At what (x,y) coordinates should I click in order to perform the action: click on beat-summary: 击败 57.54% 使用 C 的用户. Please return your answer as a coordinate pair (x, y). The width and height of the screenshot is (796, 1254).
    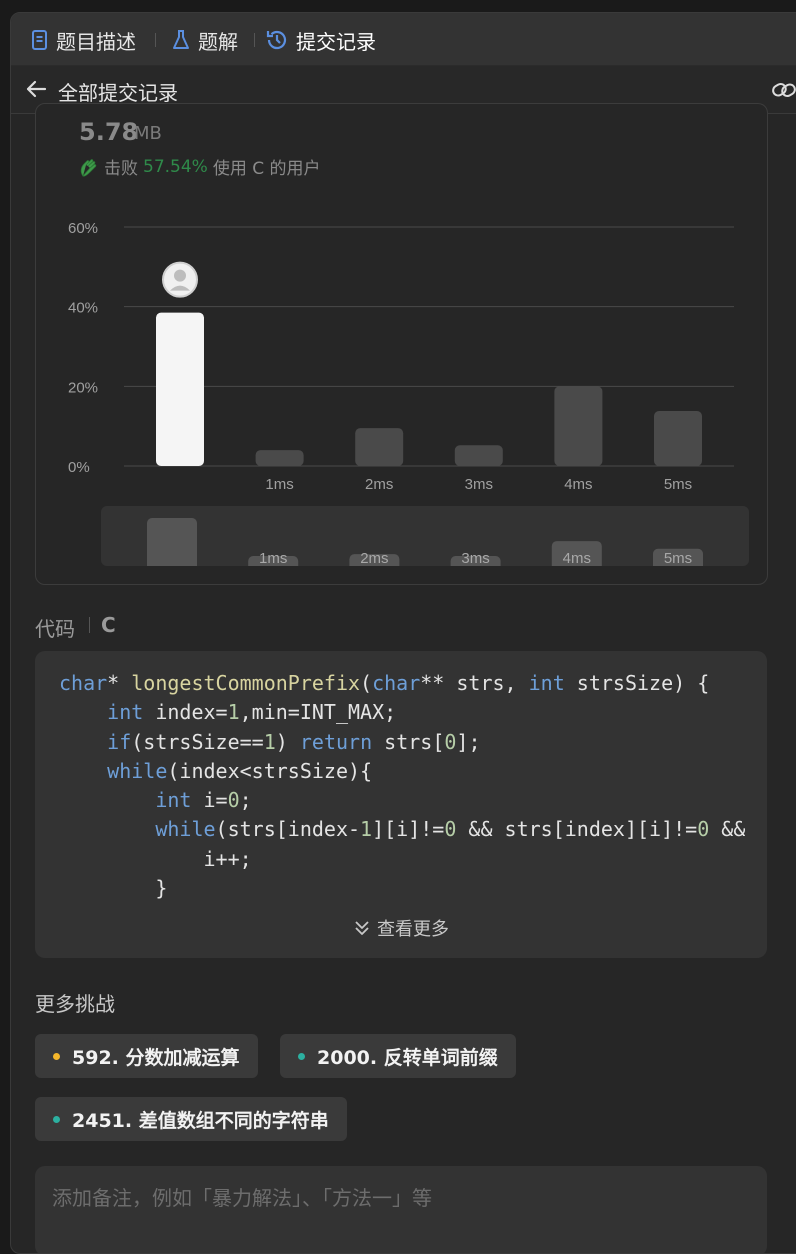
    Looking at the image, I should click on (199, 166).